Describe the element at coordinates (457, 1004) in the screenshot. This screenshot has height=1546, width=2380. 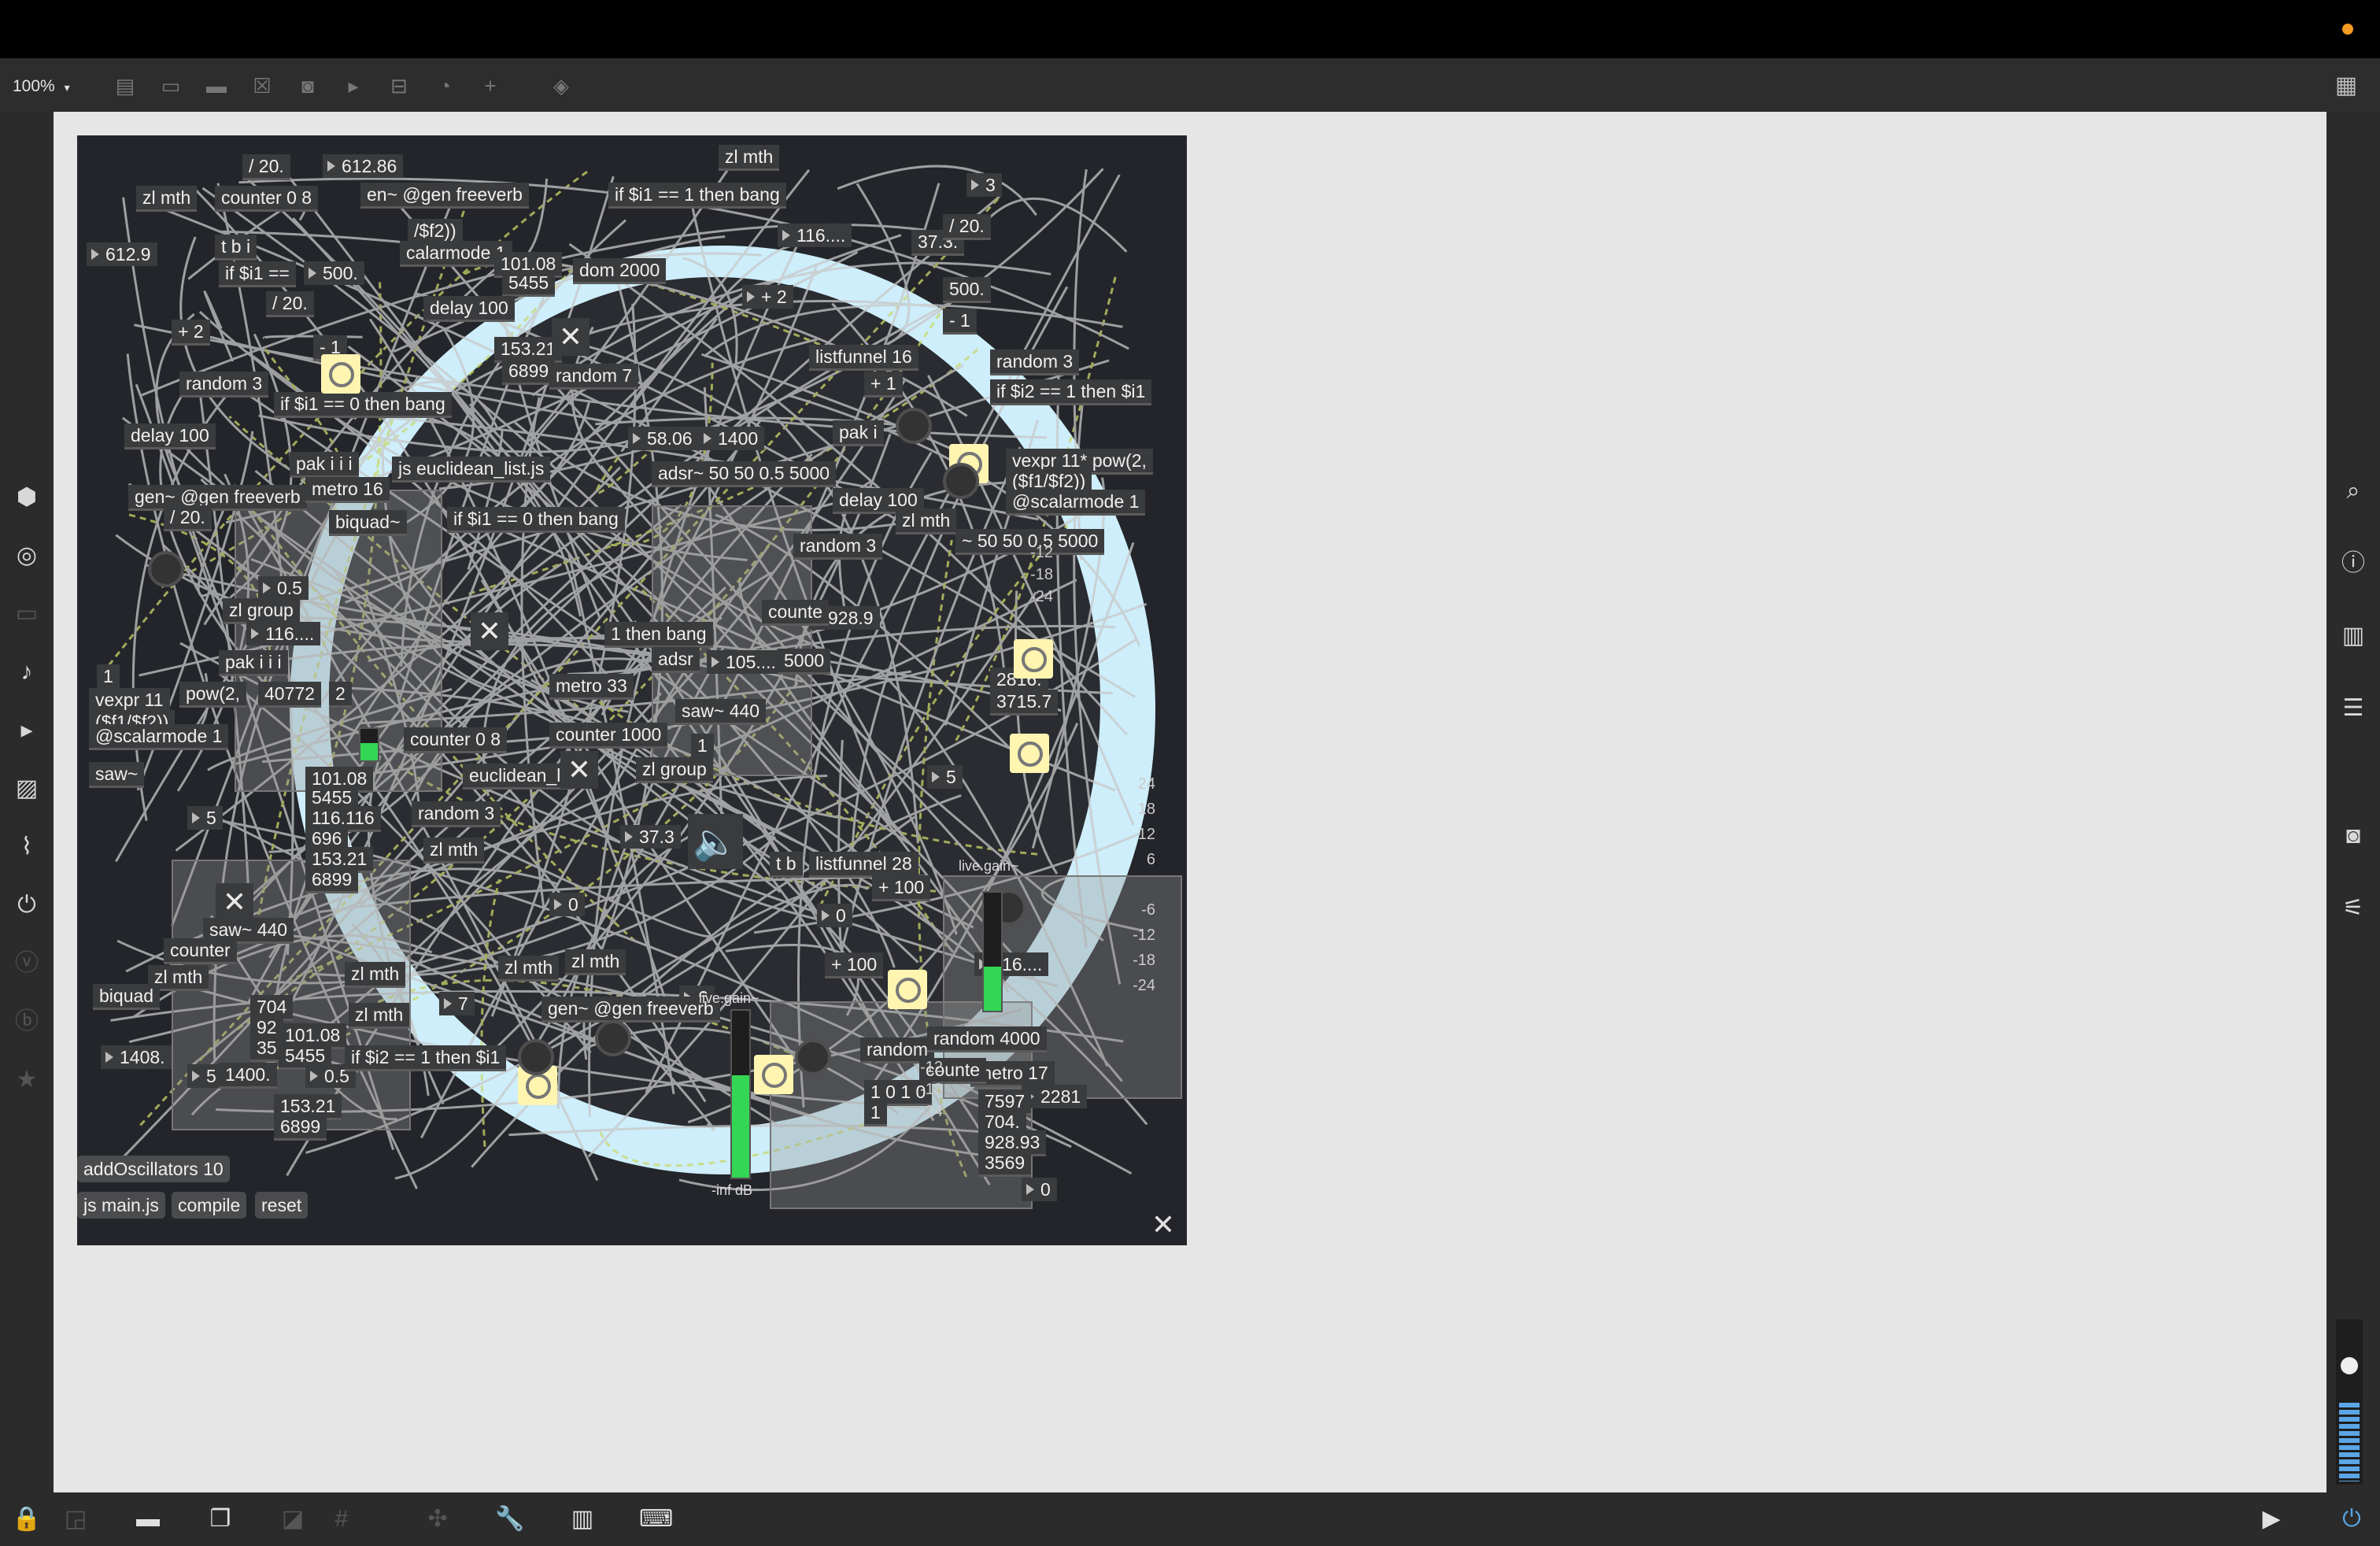
I see `number-box: 7` at that location.